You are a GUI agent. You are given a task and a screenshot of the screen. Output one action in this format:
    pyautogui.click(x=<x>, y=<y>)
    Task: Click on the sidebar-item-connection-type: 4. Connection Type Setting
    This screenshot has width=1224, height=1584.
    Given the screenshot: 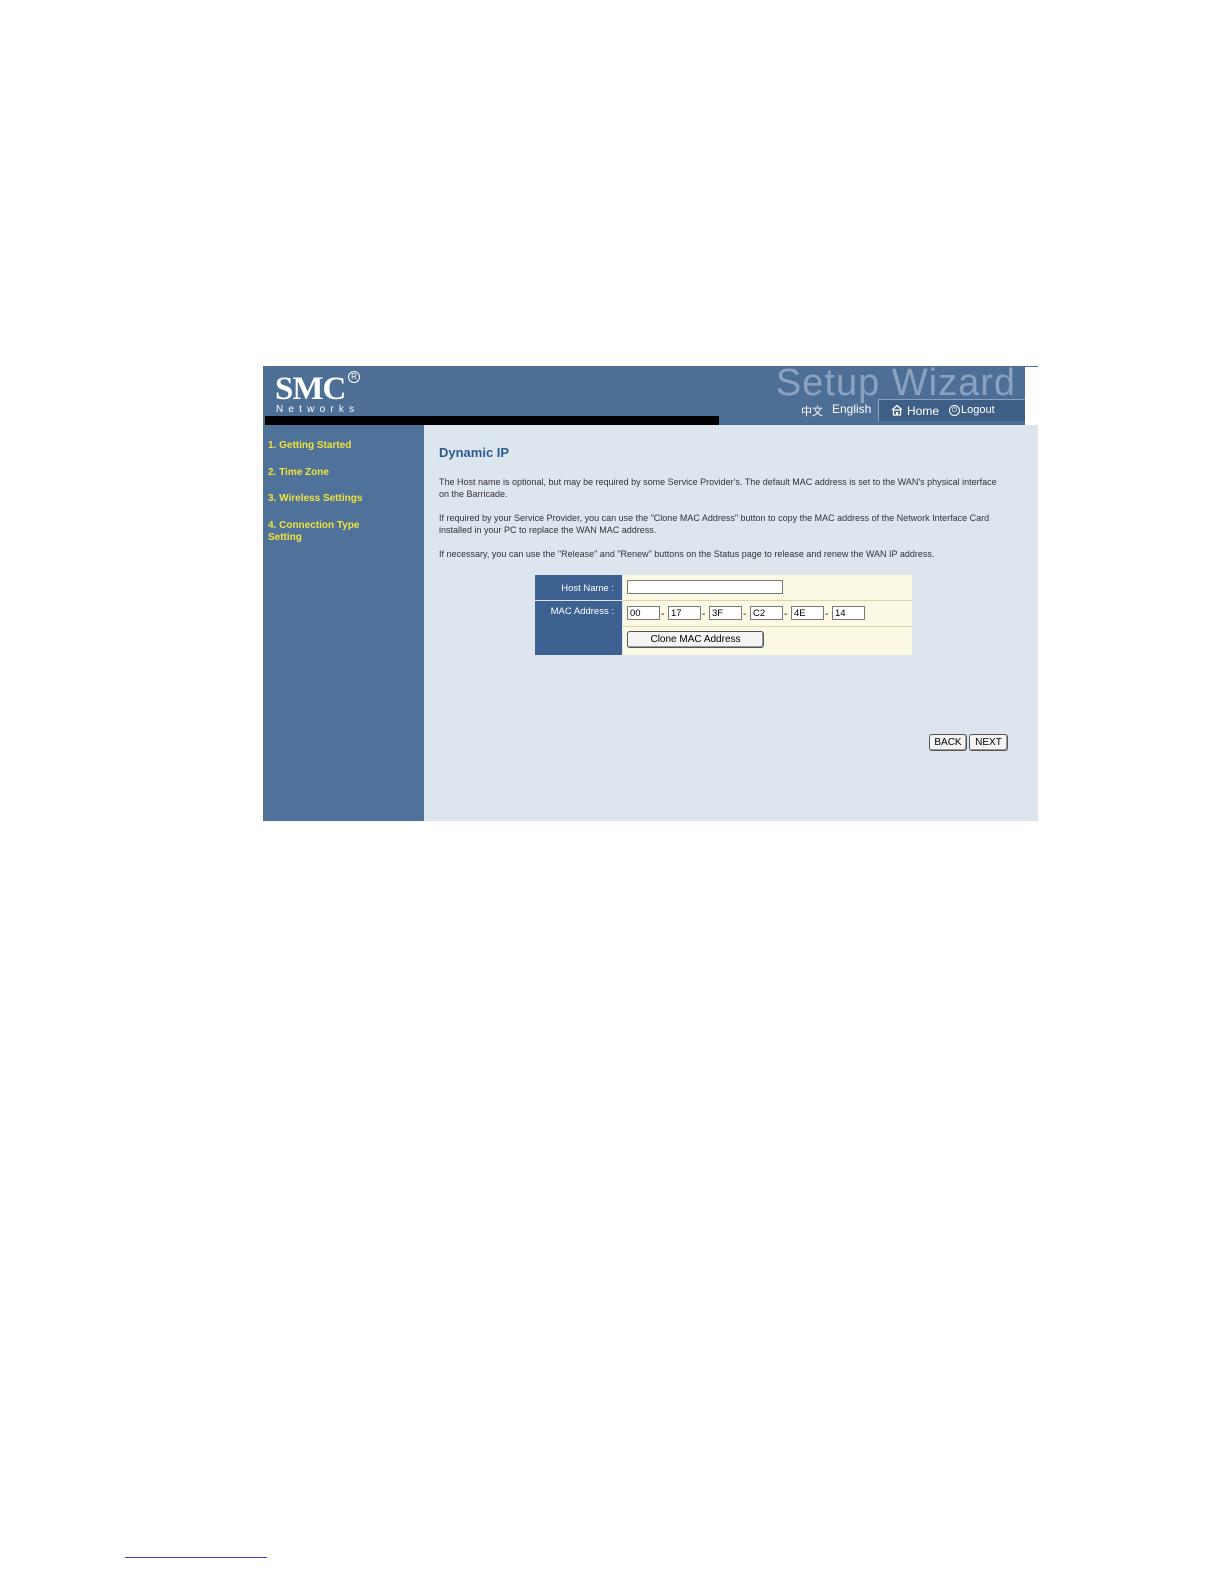 What is the action you would take?
    pyautogui.click(x=318, y=532)
    